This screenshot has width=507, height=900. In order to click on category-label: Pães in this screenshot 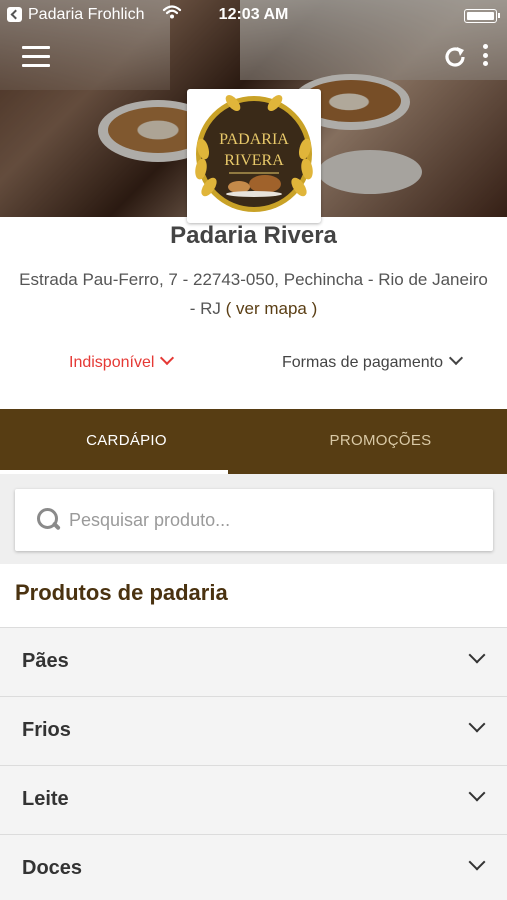, I will do `click(45, 661)`.